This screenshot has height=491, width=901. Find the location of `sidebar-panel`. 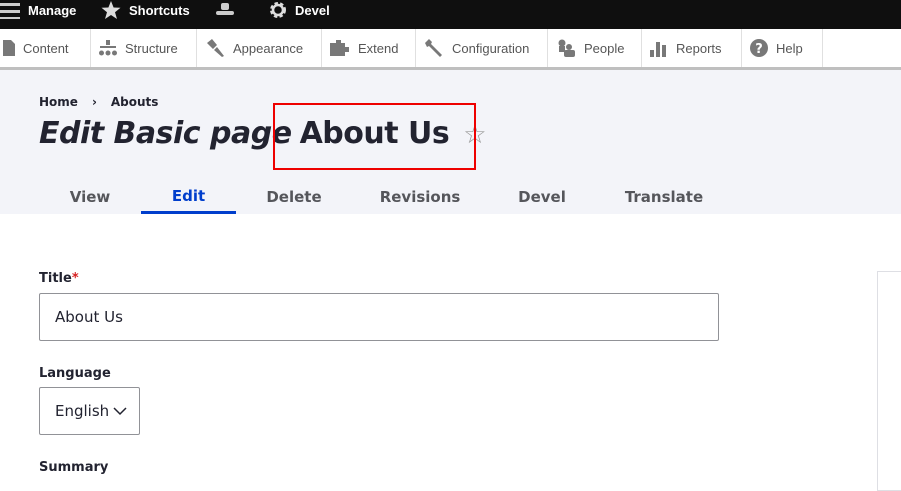

sidebar-panel is located at coordinates (889, 381).